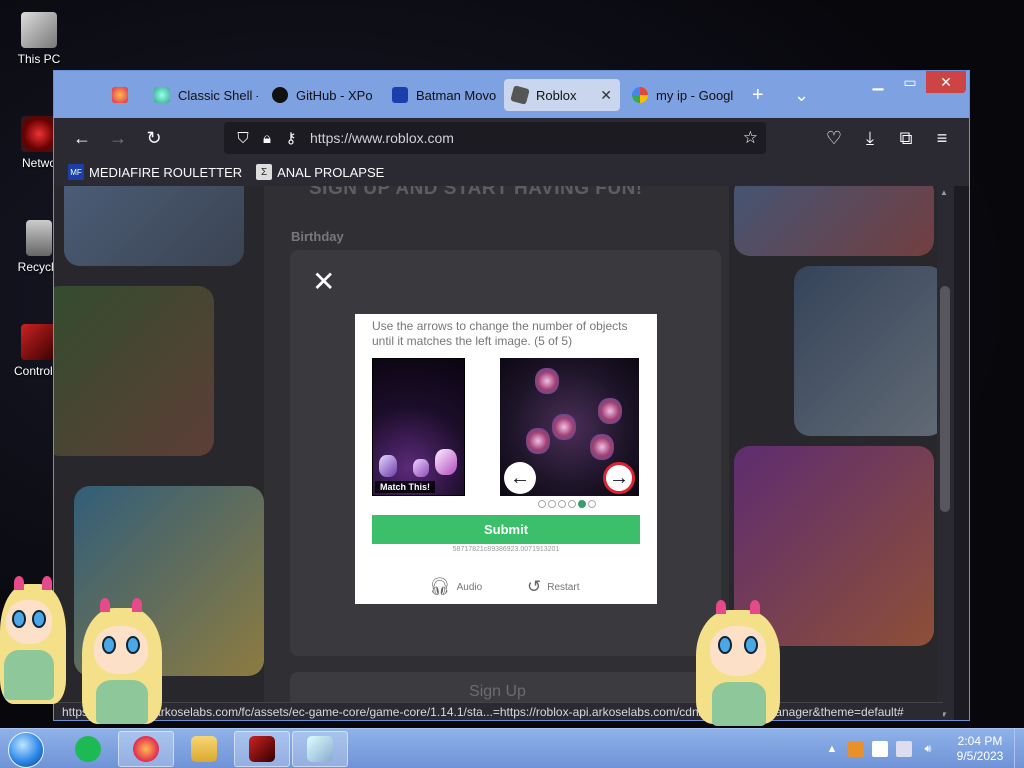 The width and height of the screenshot is (1024, 768). I want to click on maximize-button: ▭, so click(910, 82).